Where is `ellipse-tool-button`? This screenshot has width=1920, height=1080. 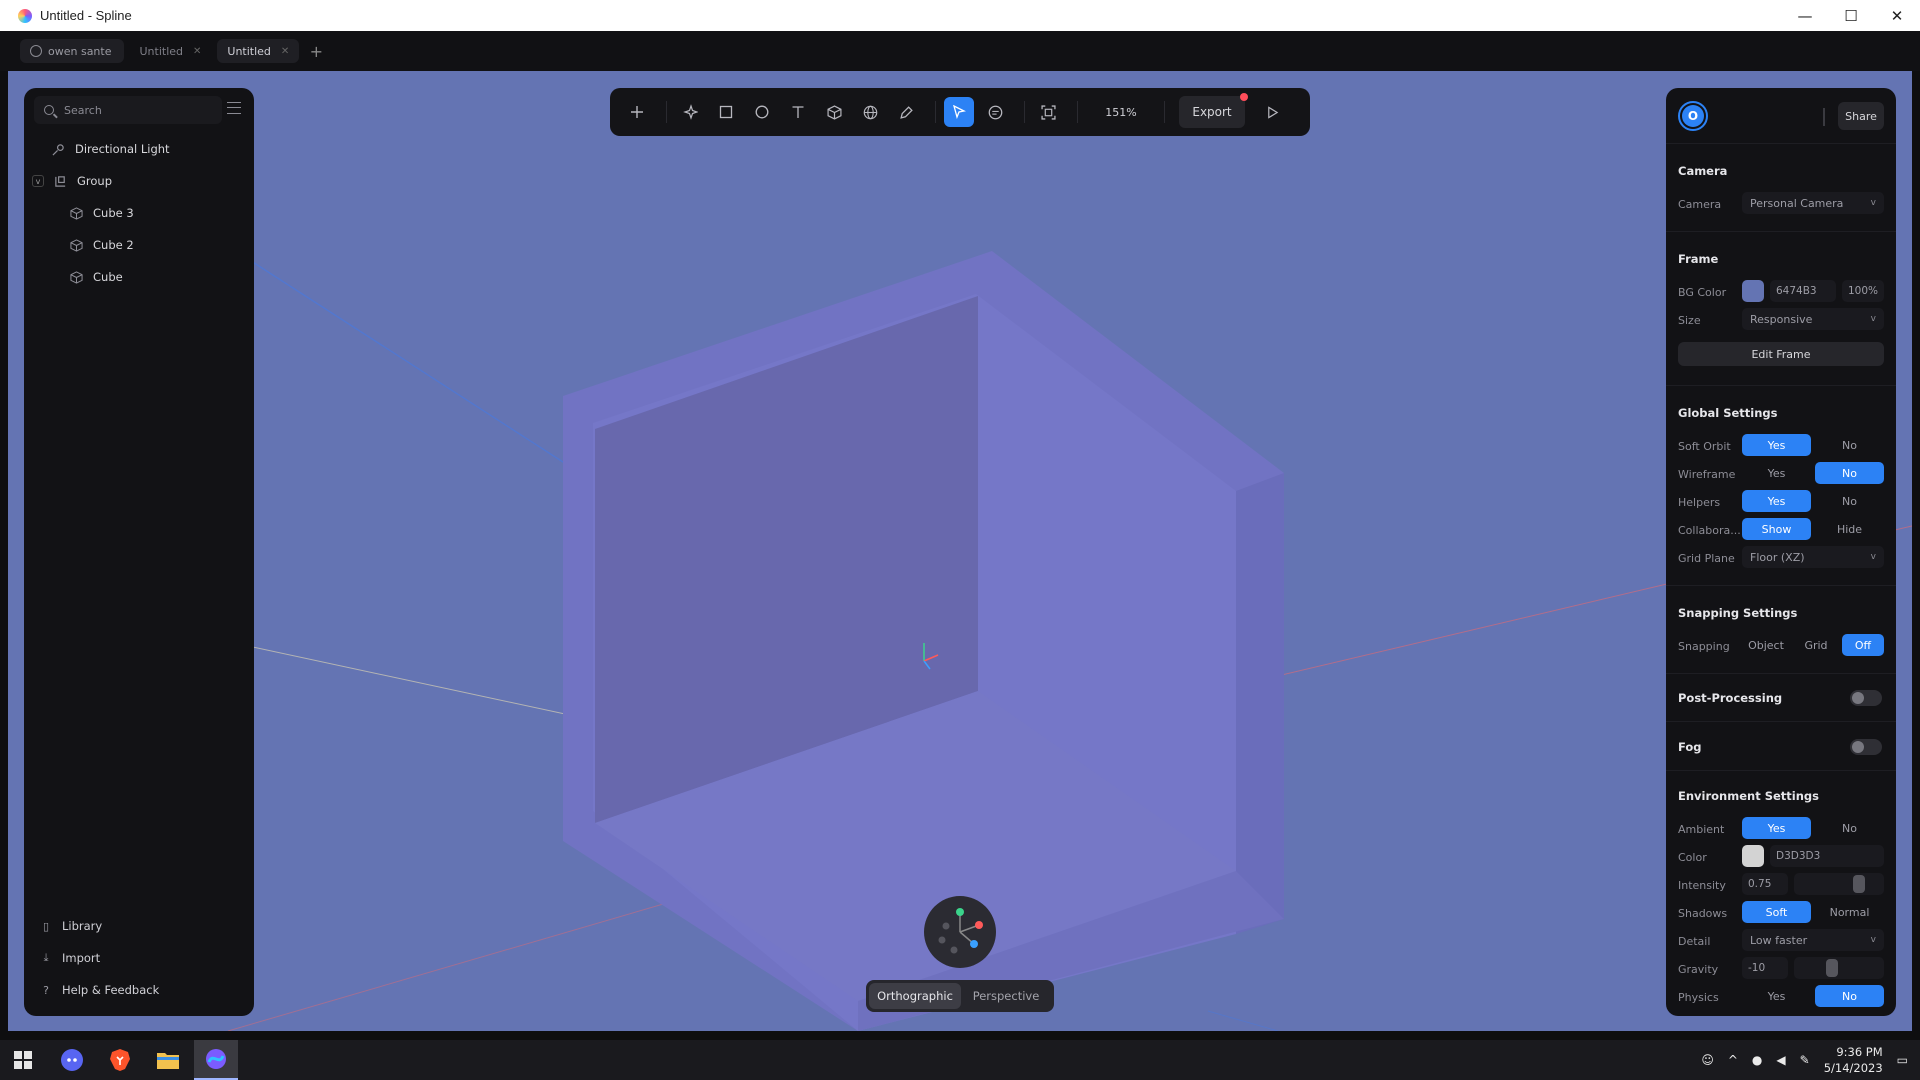 ellipse-tool-button is located at coordinates (762, 112).